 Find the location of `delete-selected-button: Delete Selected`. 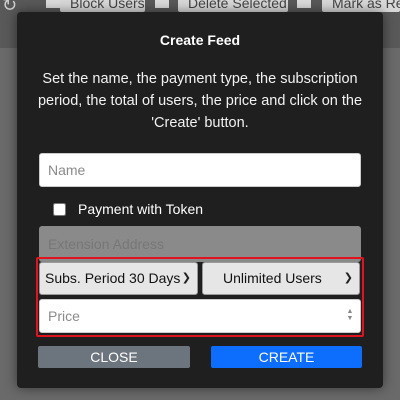

delete-selected-button: Delete Selected is located at coordinates (233, 6).